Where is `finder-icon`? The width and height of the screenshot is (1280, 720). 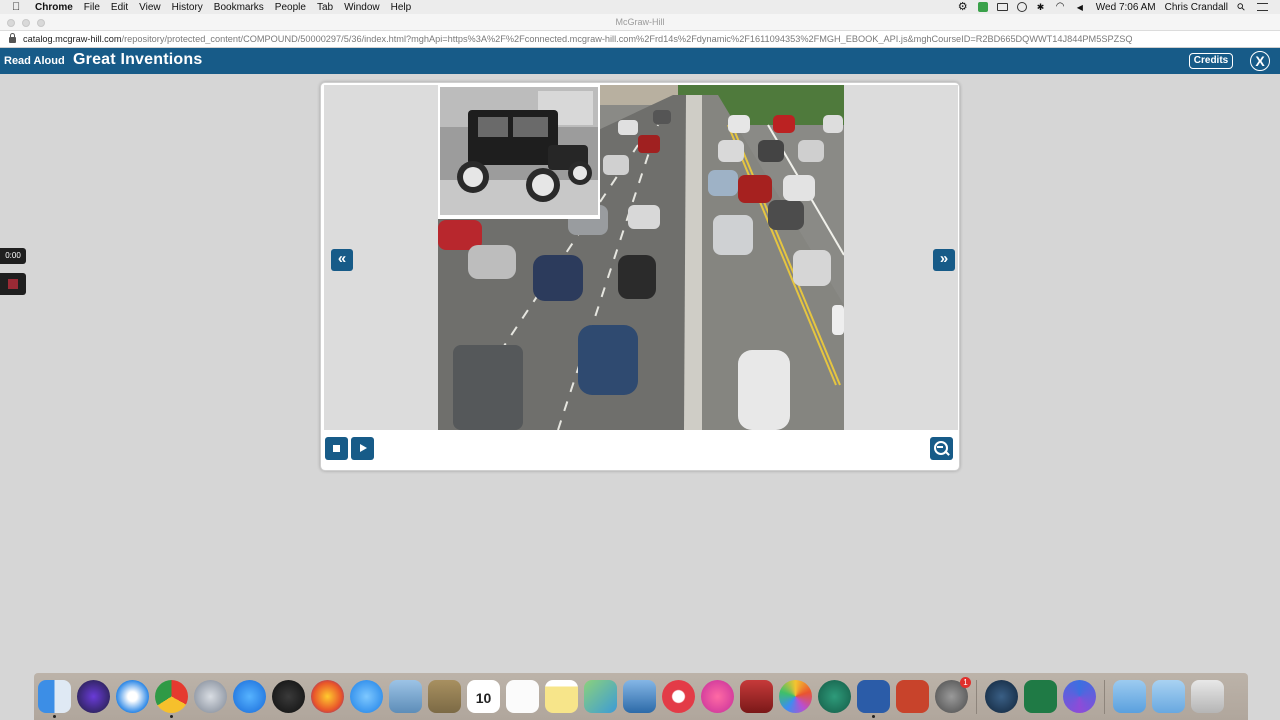 finder-icon is located at coordinates (54, 699).